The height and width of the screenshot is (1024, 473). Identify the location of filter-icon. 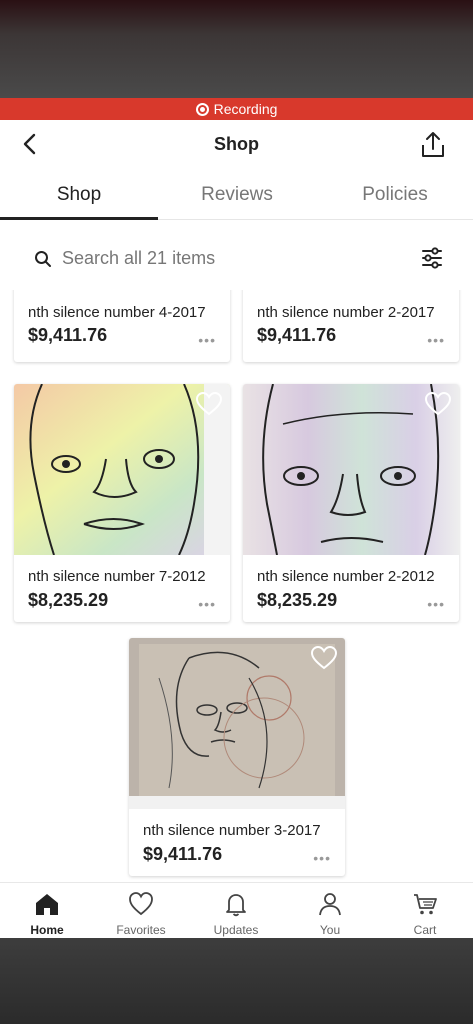
(432, 258).